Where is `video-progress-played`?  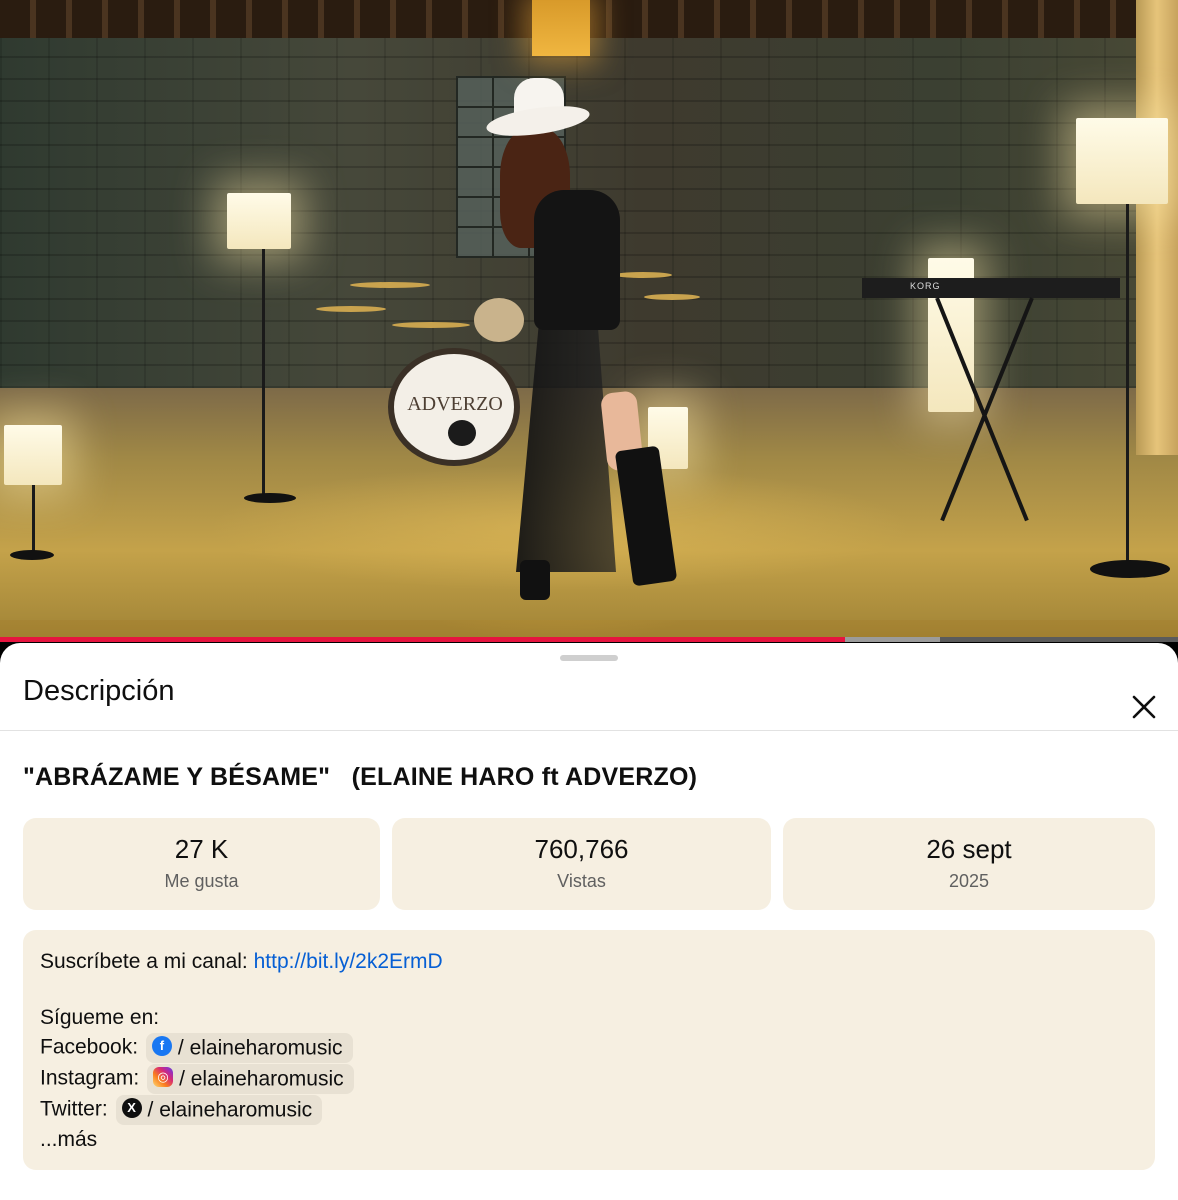
video-progress-played is located at coordinates (422, 639).